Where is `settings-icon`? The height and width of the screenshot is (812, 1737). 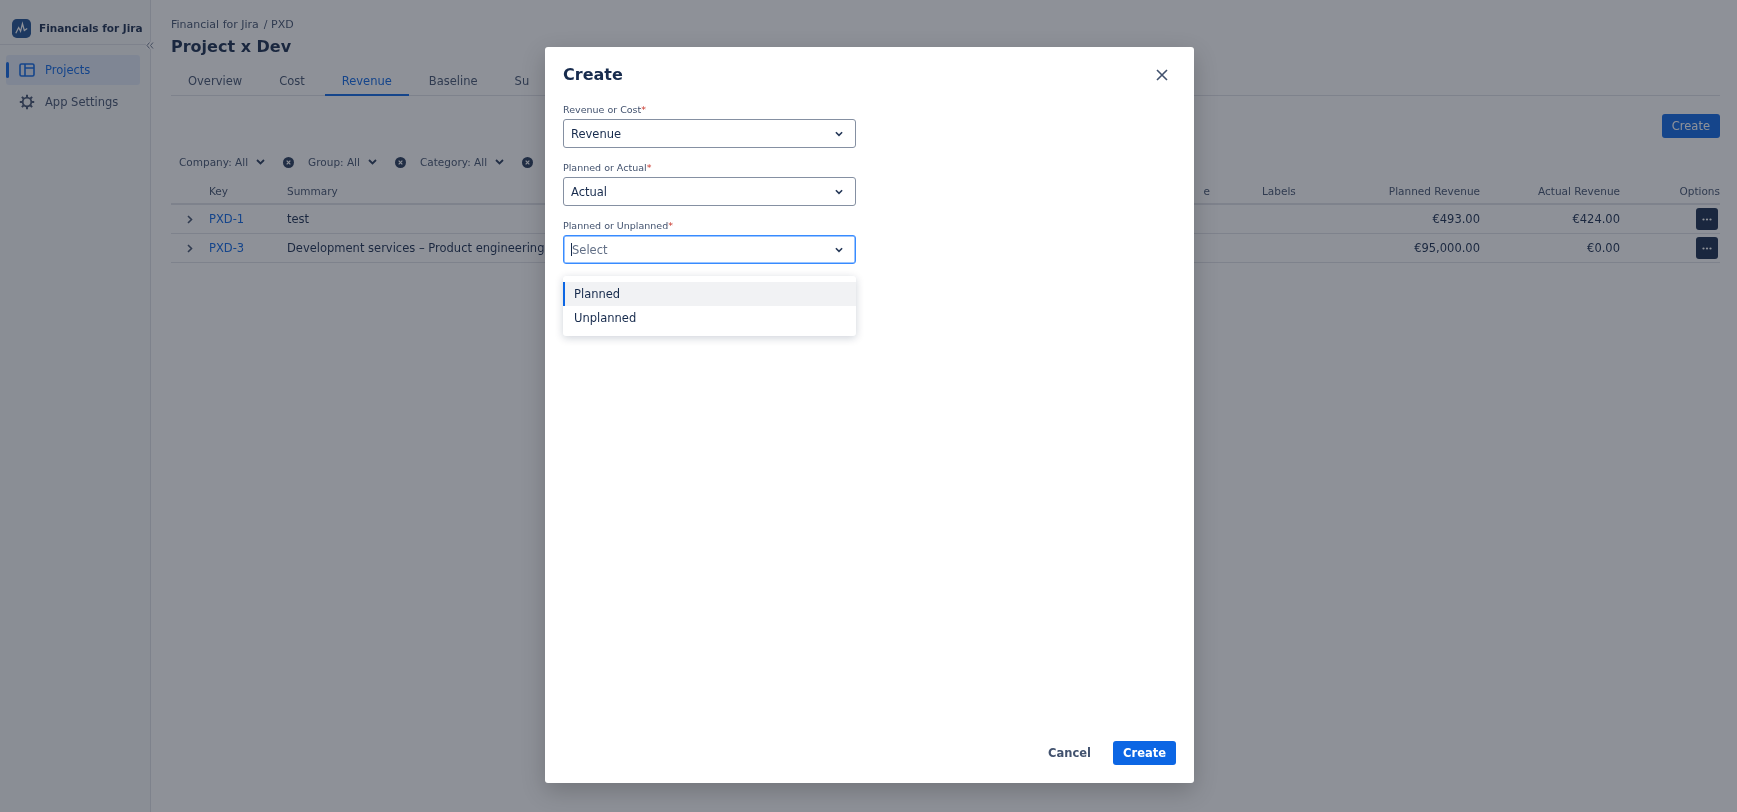
settings-icon is located at coordinates (27, 102).